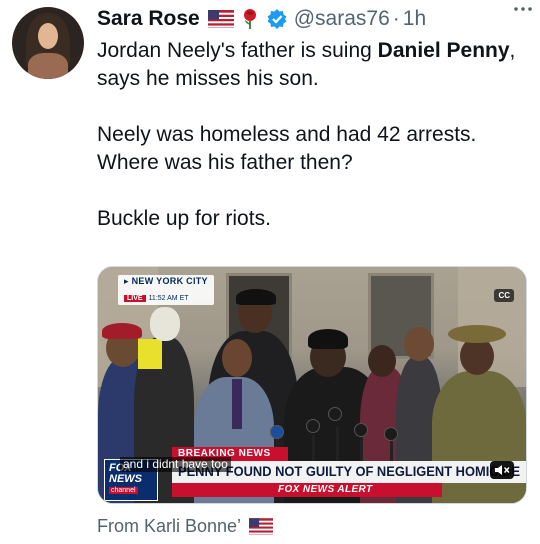  Describe the element at coordinates (175, 464) in the screenshot. I see `video-caption: and i didnt have too` at that location.